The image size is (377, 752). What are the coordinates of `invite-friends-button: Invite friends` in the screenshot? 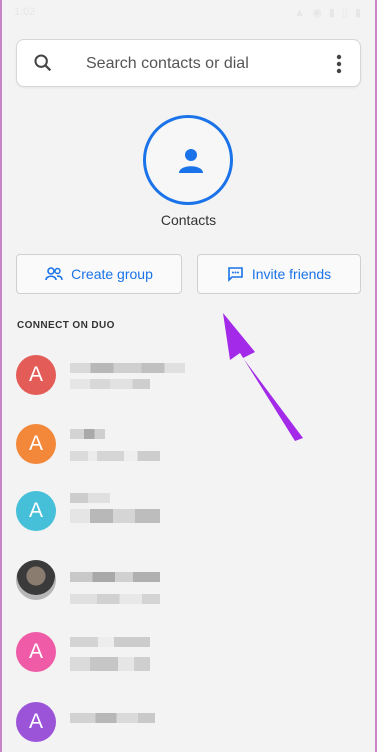 It's located at (279, 274).